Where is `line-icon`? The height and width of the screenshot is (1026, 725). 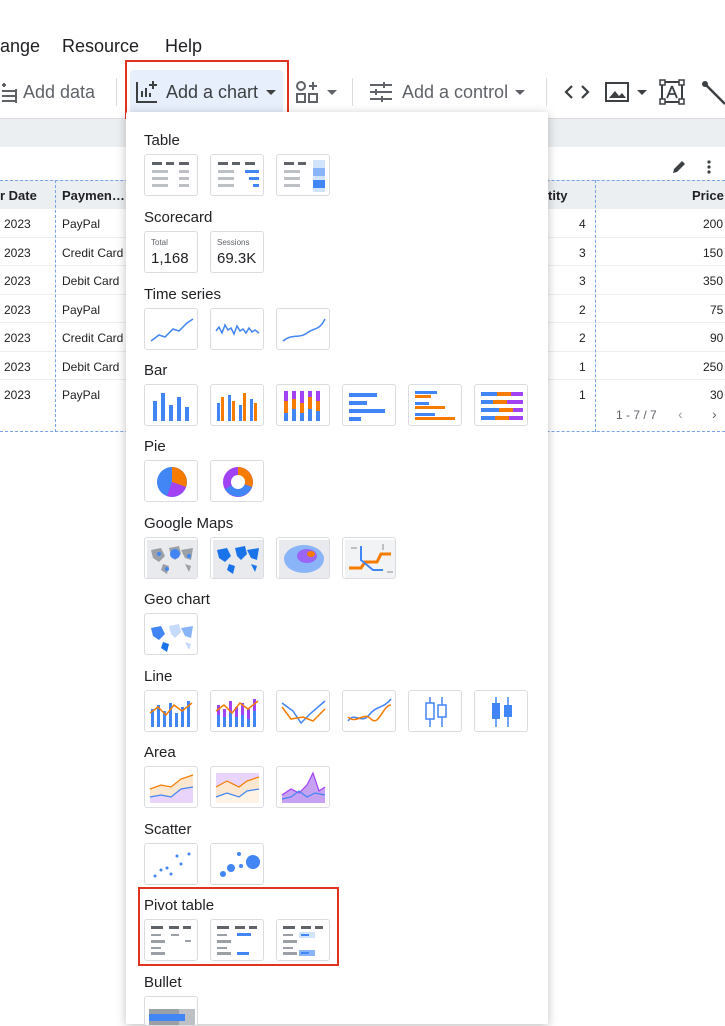 line-icon is located at coordinates (713, 93).